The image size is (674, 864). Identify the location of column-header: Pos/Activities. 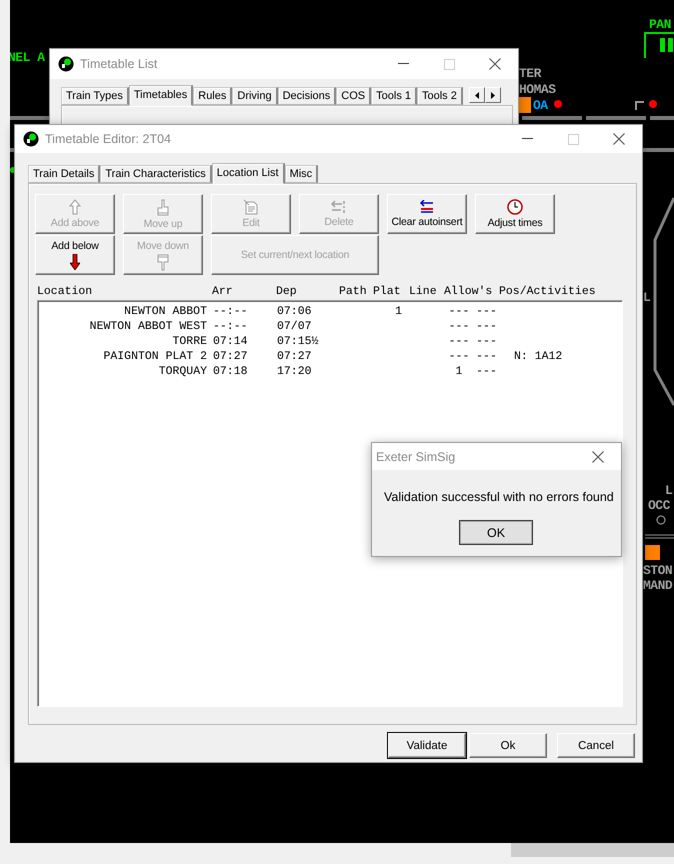
(548, 292).